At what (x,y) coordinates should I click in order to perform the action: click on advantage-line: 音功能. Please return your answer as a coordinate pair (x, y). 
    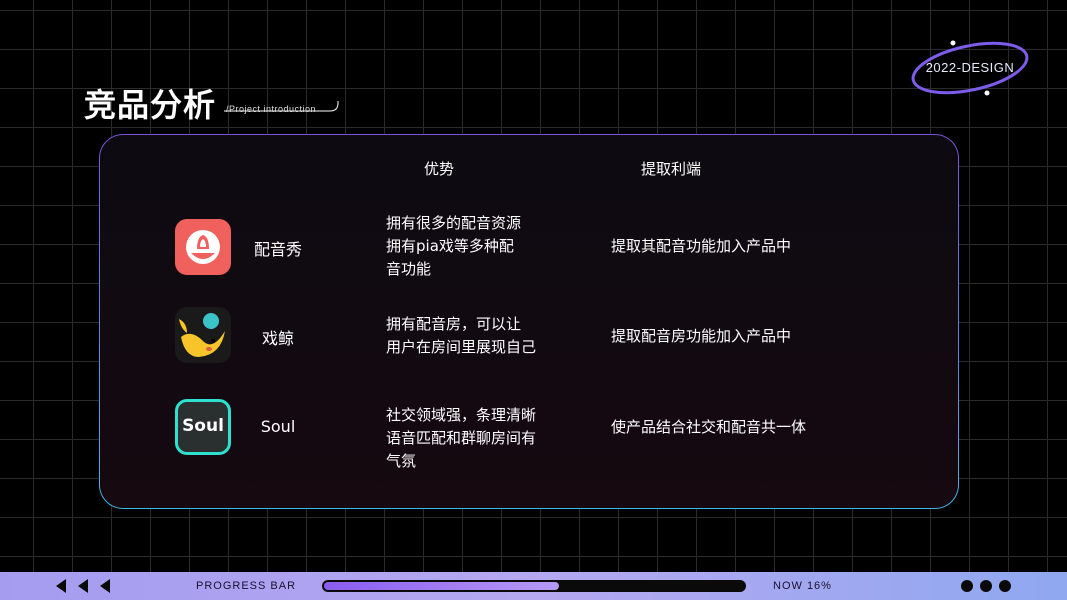
    Looking at the image, I should click on (409, 269).